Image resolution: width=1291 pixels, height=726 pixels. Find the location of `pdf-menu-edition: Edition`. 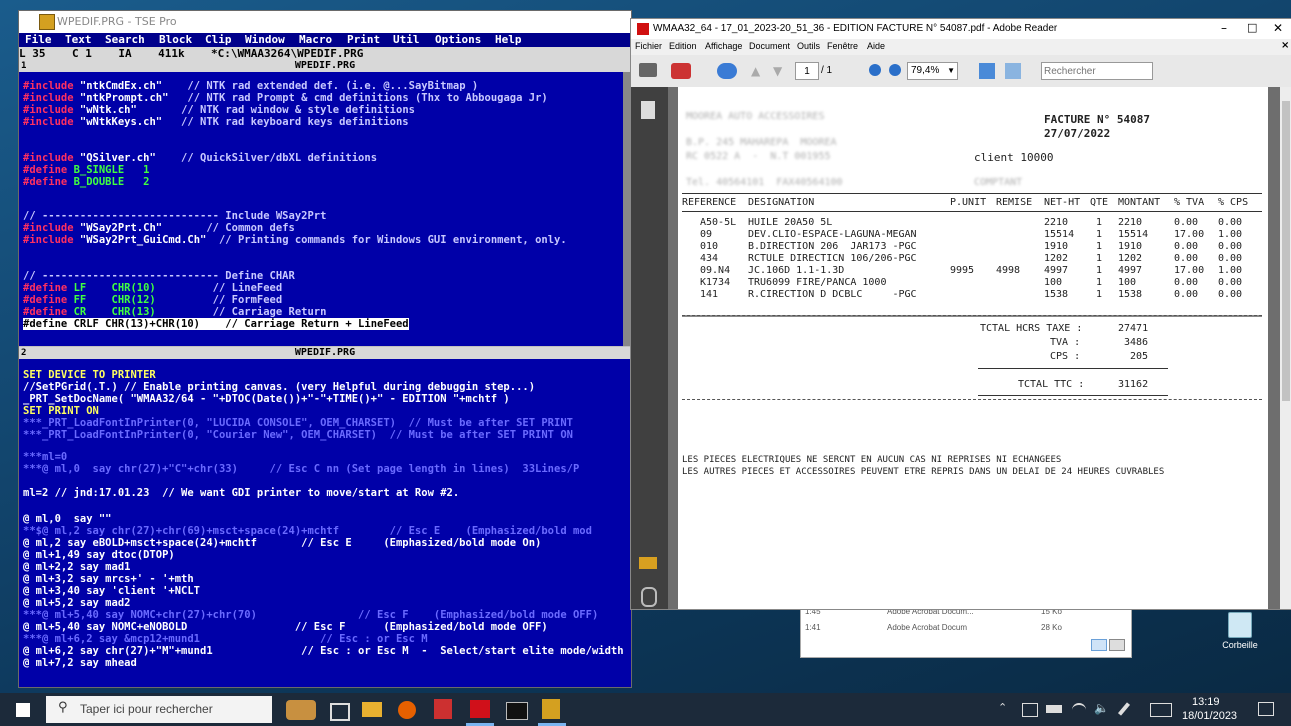

pdf-menu-edition: Edition is located at coordinates (683, 46).